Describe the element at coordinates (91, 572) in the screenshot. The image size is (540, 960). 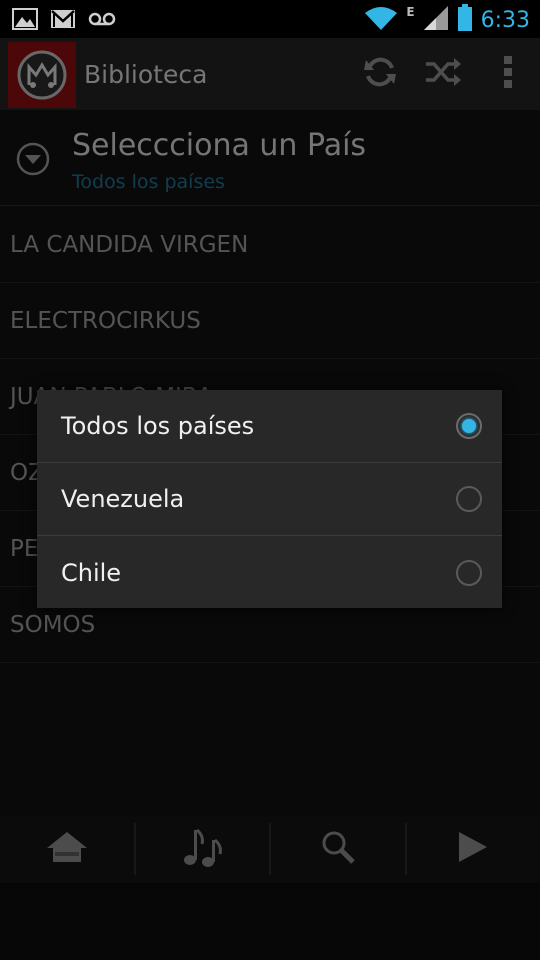
I see `option-label: Chile` at that location.